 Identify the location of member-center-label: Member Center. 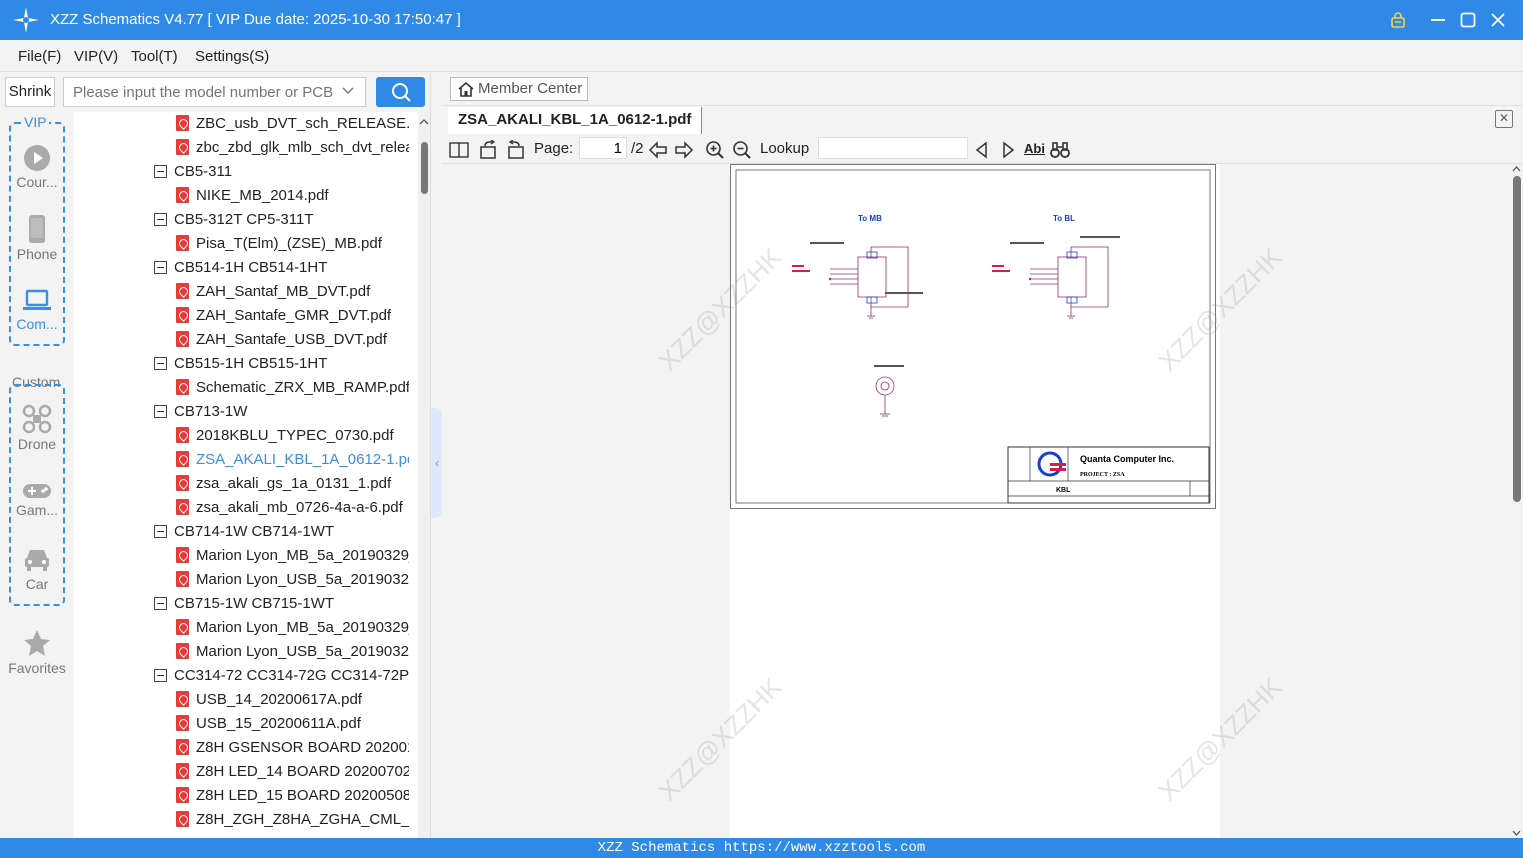
(530, 88).